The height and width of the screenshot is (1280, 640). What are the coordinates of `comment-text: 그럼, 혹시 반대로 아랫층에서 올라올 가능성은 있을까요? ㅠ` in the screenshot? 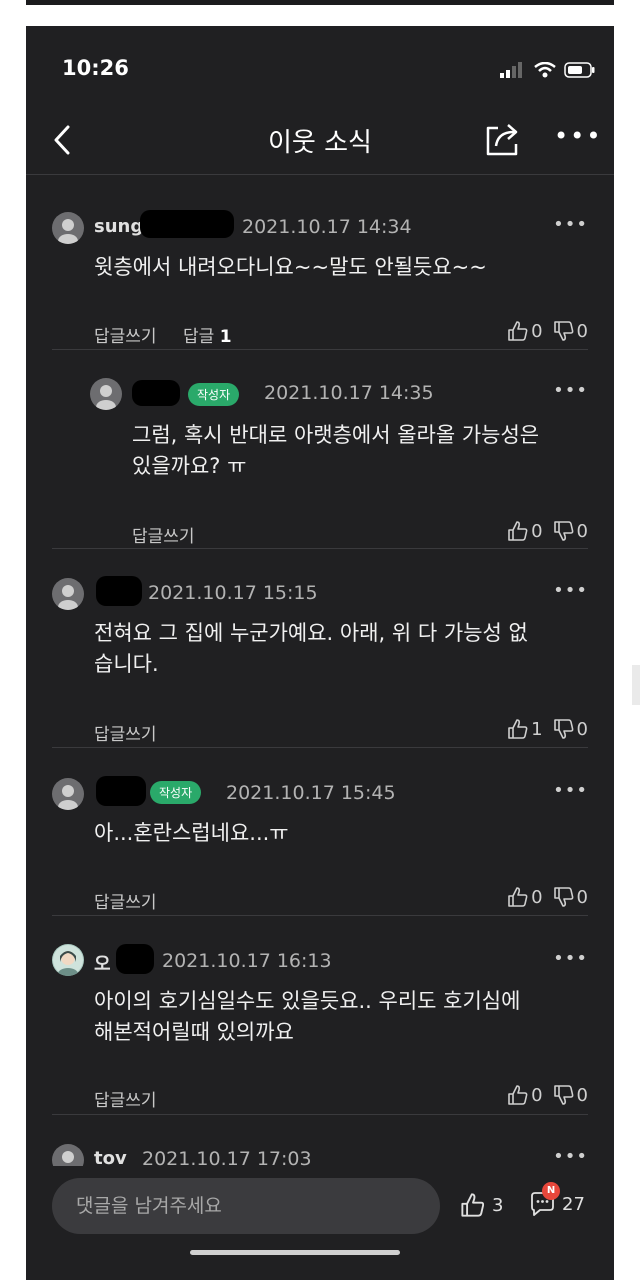 It's located at (335, 451).